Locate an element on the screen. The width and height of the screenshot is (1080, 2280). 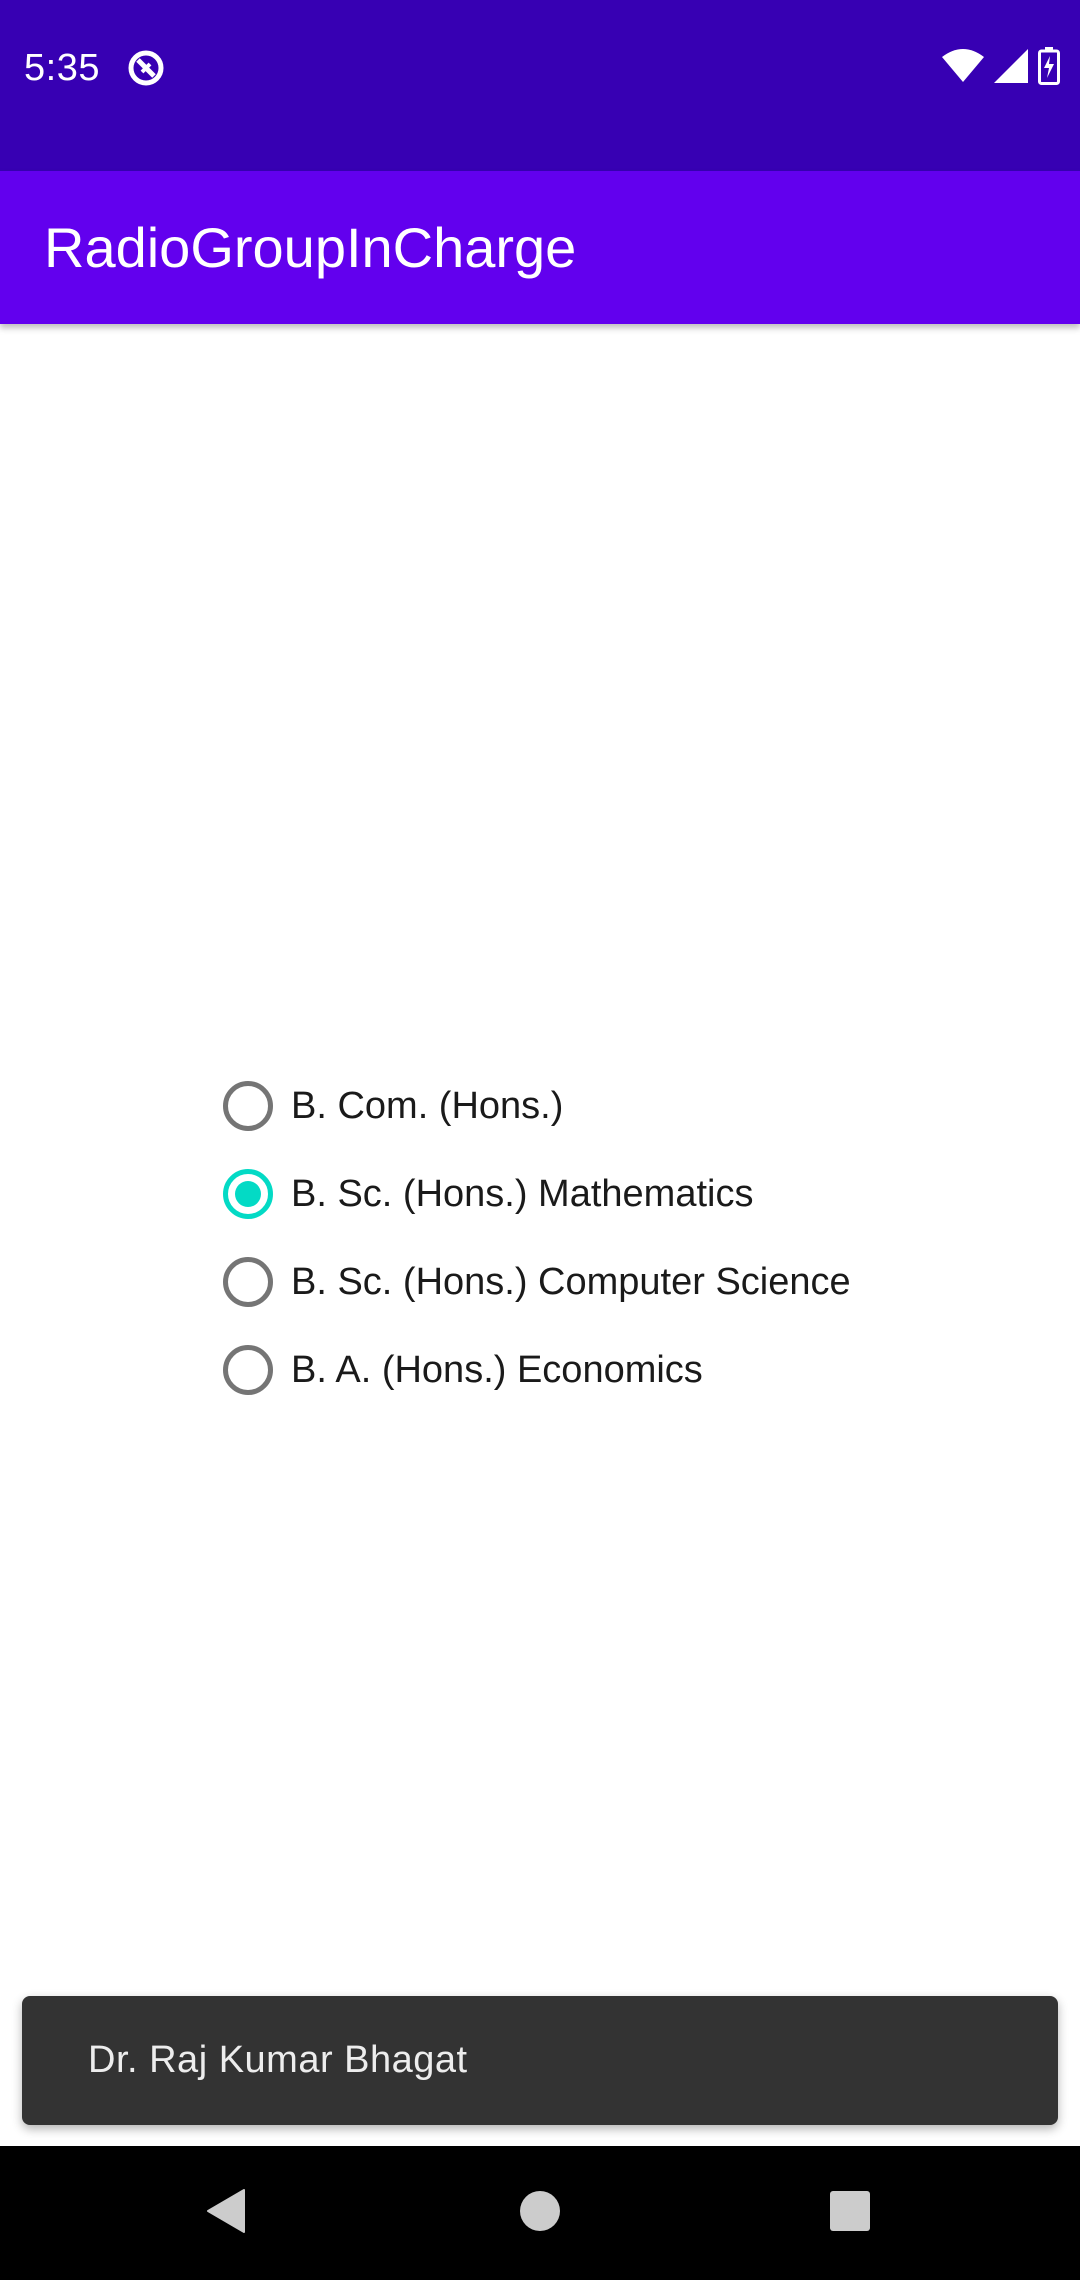
radio-button-checked is located at coordinates (248, 1194).